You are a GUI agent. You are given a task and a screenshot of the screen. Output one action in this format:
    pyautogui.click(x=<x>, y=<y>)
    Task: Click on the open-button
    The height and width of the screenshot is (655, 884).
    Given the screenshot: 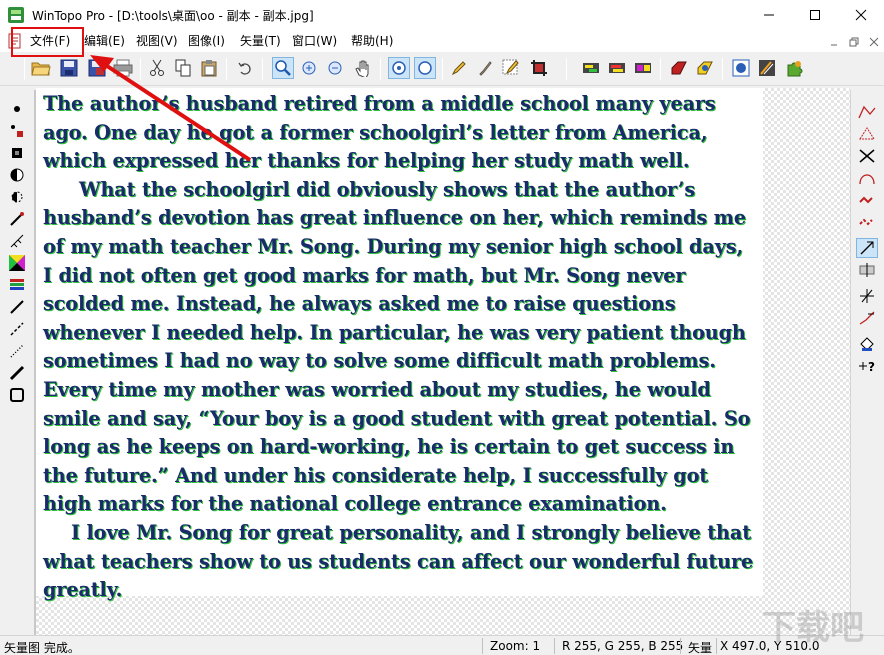 What is the action you would take?
    pyautogui.click(x=41, y=68)
    